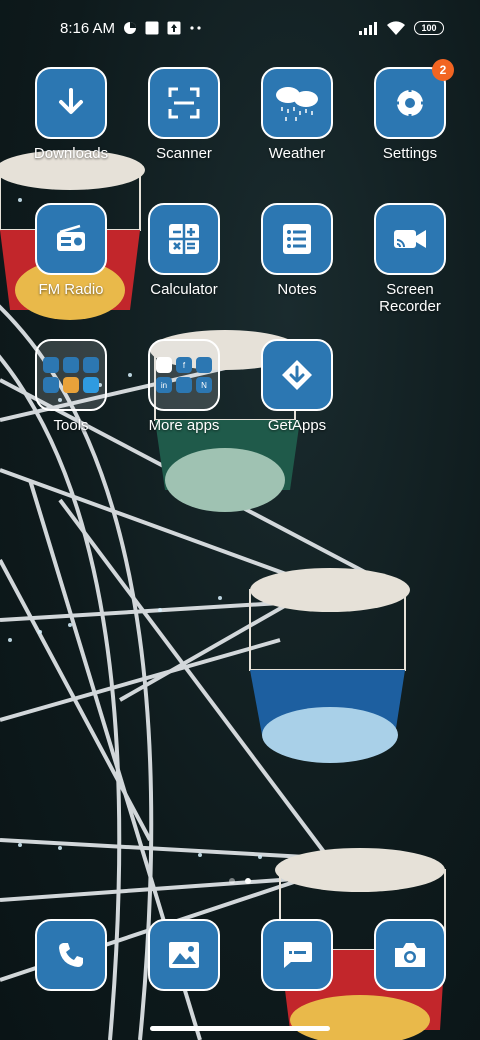 This screenshot has height=1040, width=480. I want to click on app-label: Settings, so click(410, 153).